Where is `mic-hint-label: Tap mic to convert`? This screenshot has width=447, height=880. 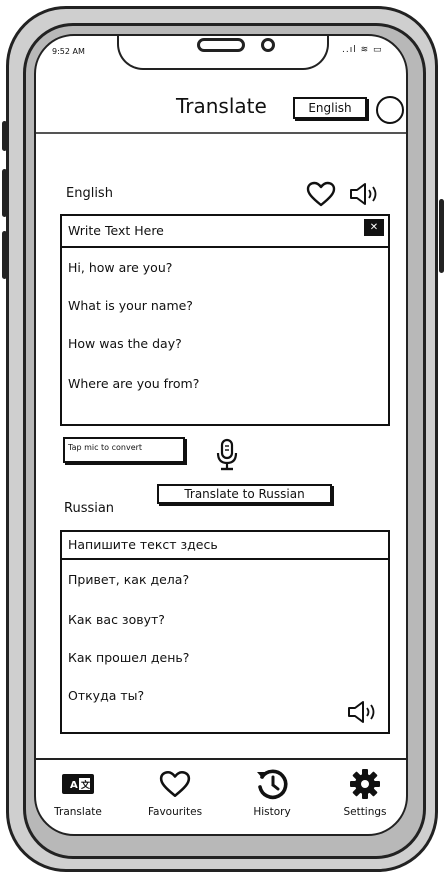 mic-hint-label: Tap mic to convert is located at coordinates (124, 450).